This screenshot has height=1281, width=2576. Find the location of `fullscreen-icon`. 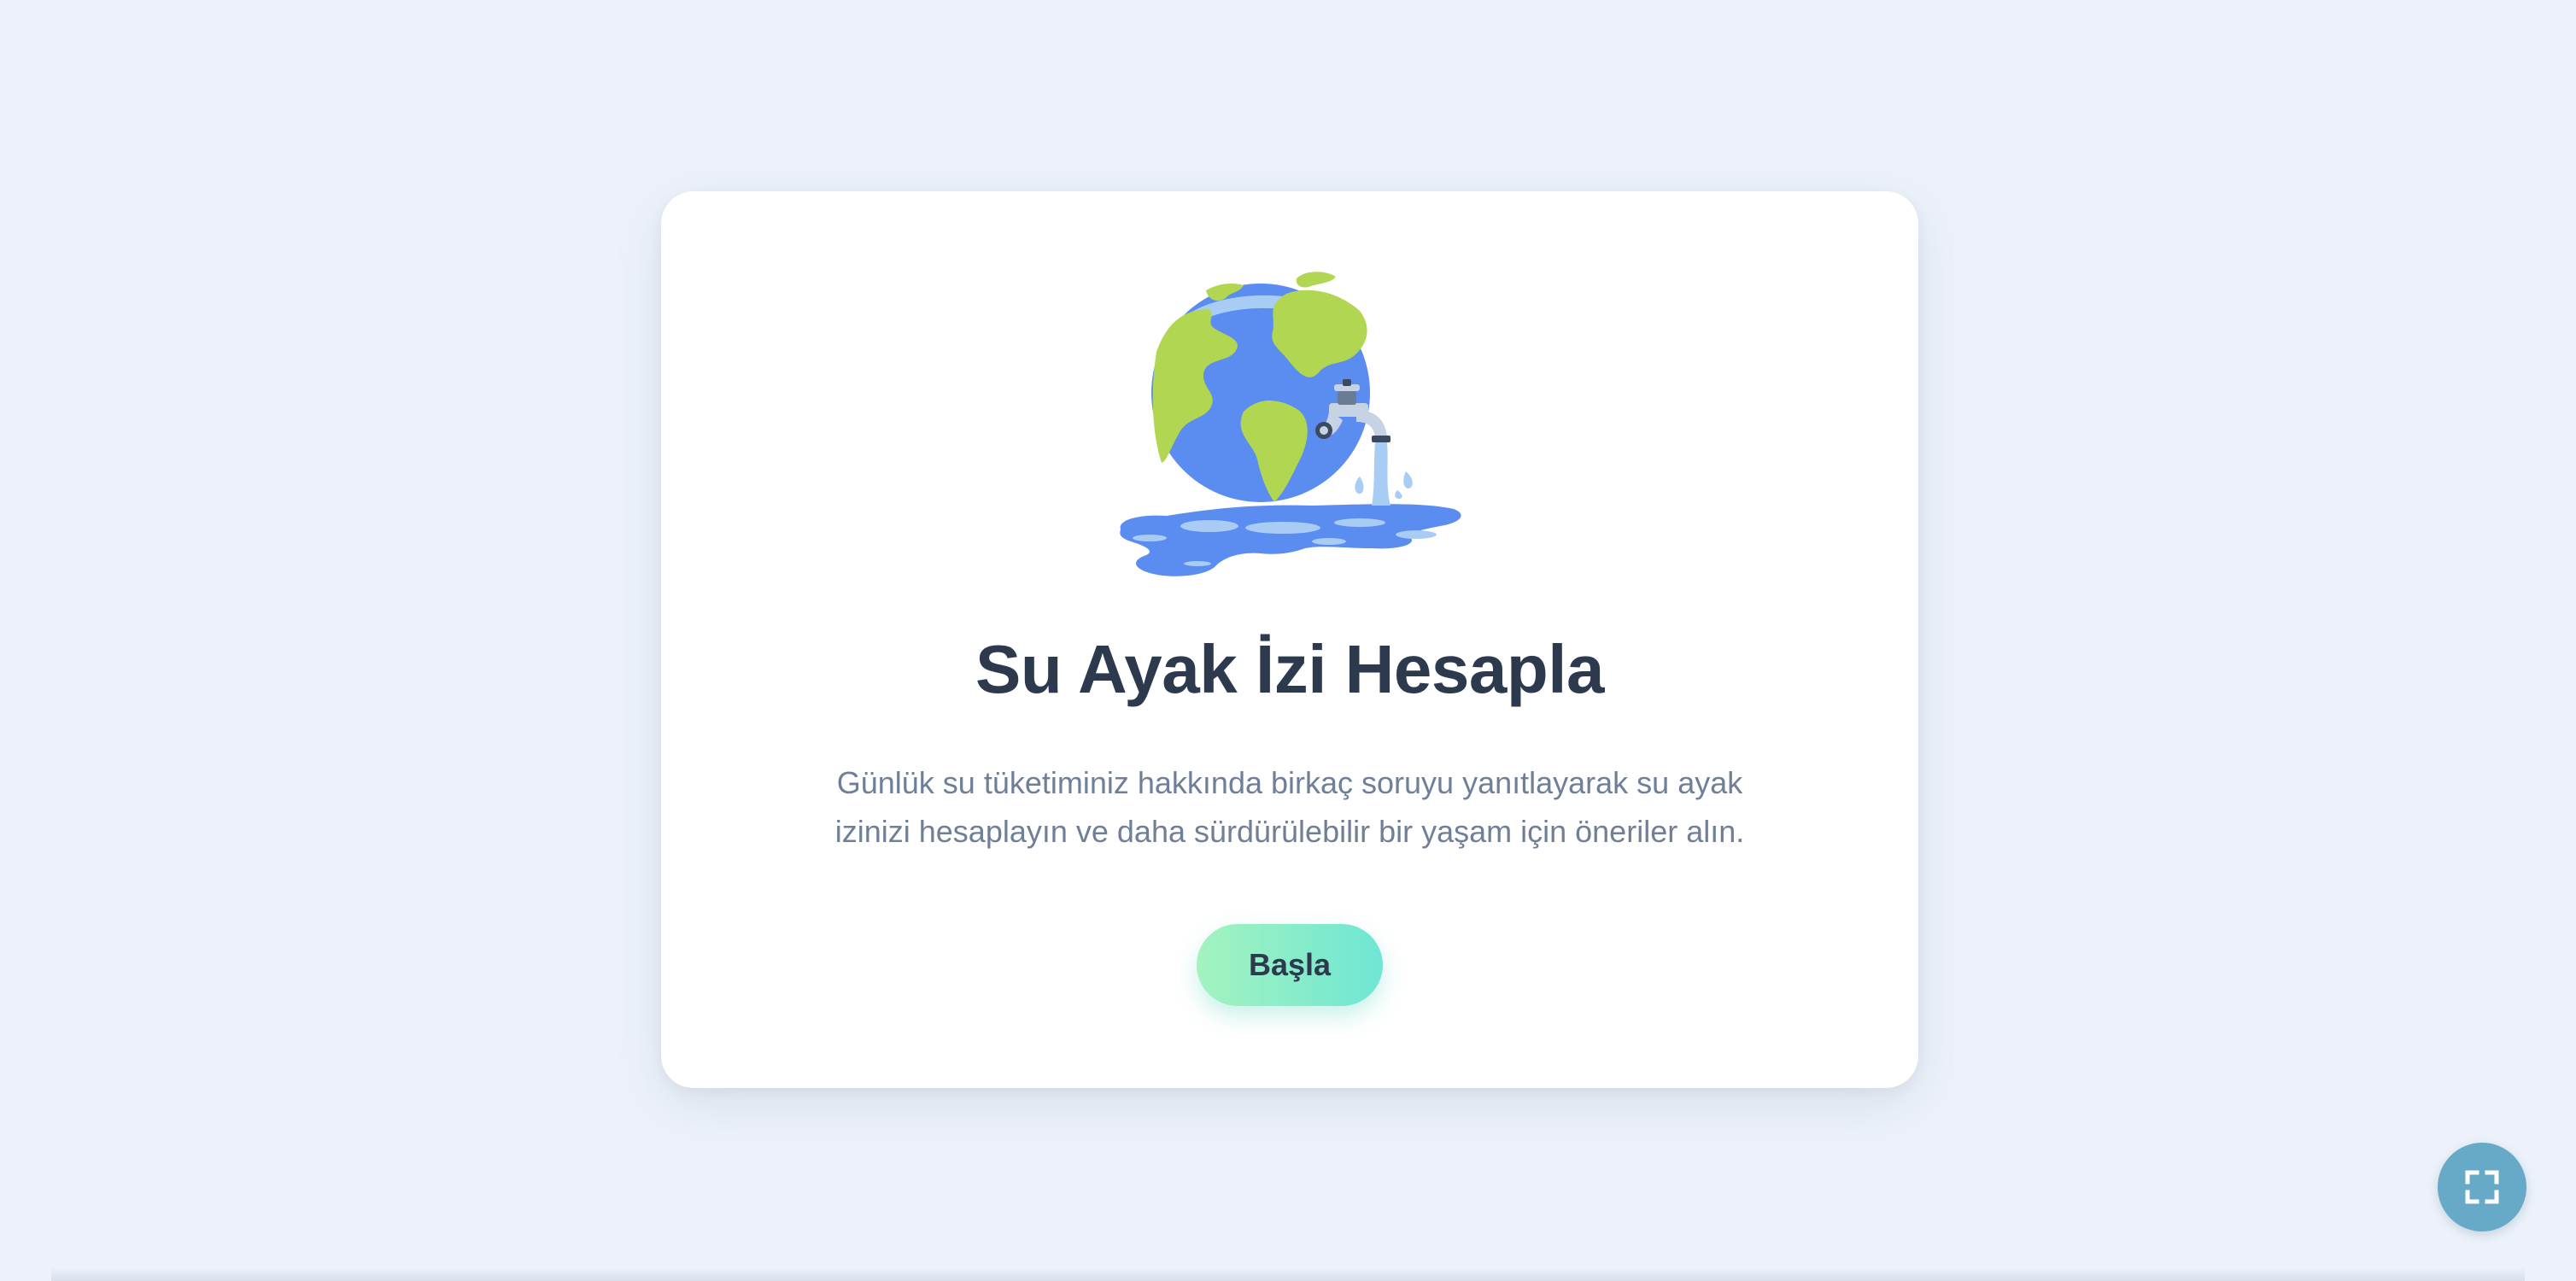

fullscreen-icon is located at coordinates (2482, 1187).